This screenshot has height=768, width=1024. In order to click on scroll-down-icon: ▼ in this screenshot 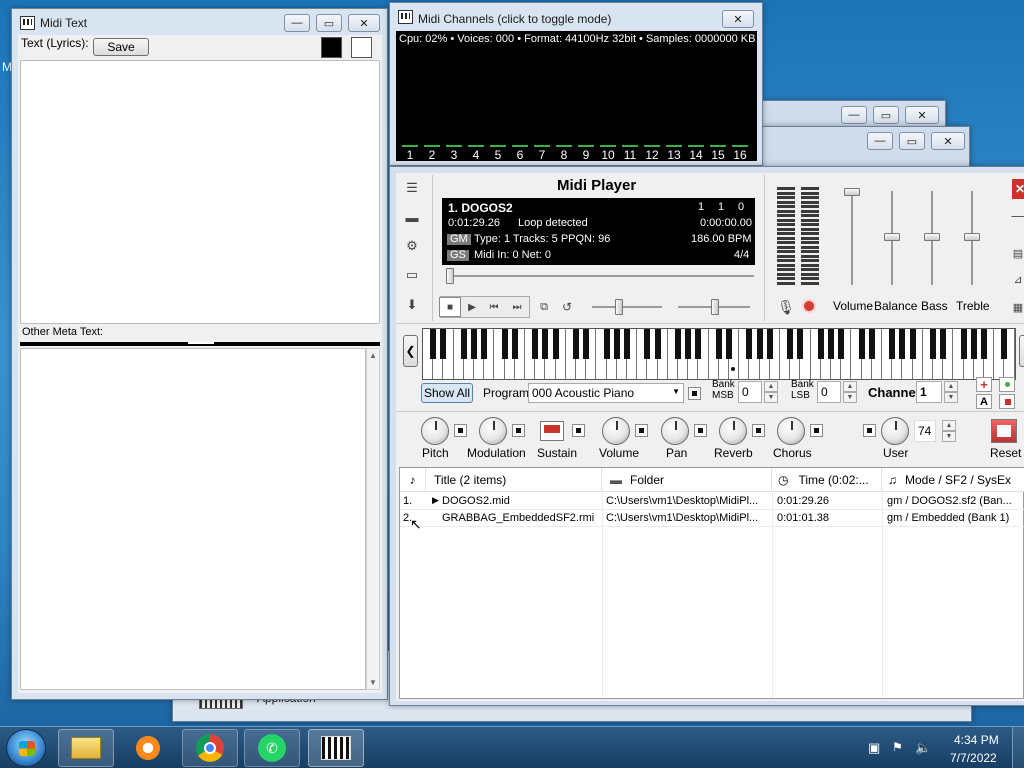, I will do `click(373, 682)`.